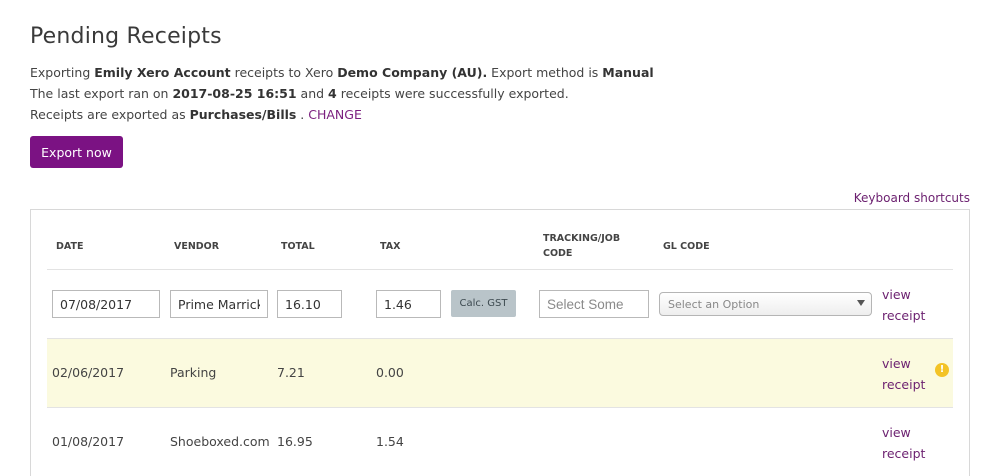 The image size is (994, 476). What do you see at coordinates (220, 441) in the screenshot?
I see `row-vendor: Shoeboxed.com` at bounding box center [220, 441].